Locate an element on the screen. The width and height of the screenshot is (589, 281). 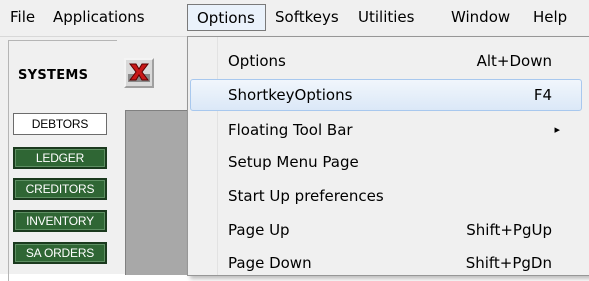
menu-item-shortcut: F4 is located at coordinates (542, 95).